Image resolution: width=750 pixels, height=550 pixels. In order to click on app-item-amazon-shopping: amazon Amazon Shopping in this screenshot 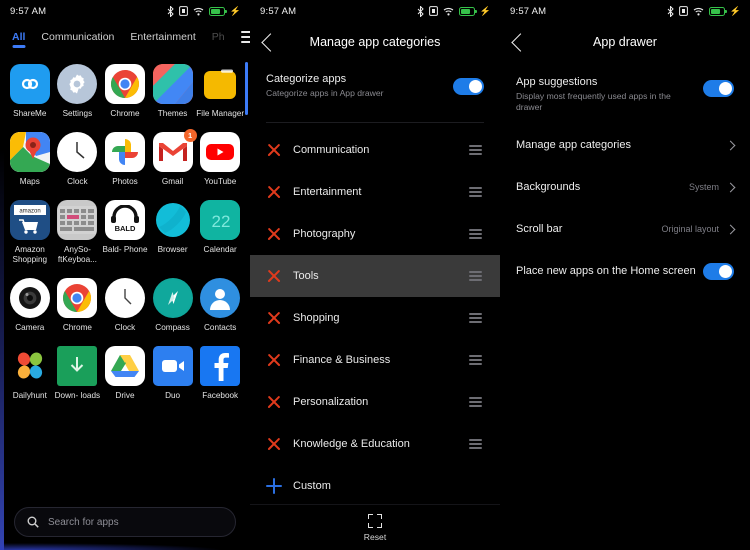, I will do `click(30, 232)`.